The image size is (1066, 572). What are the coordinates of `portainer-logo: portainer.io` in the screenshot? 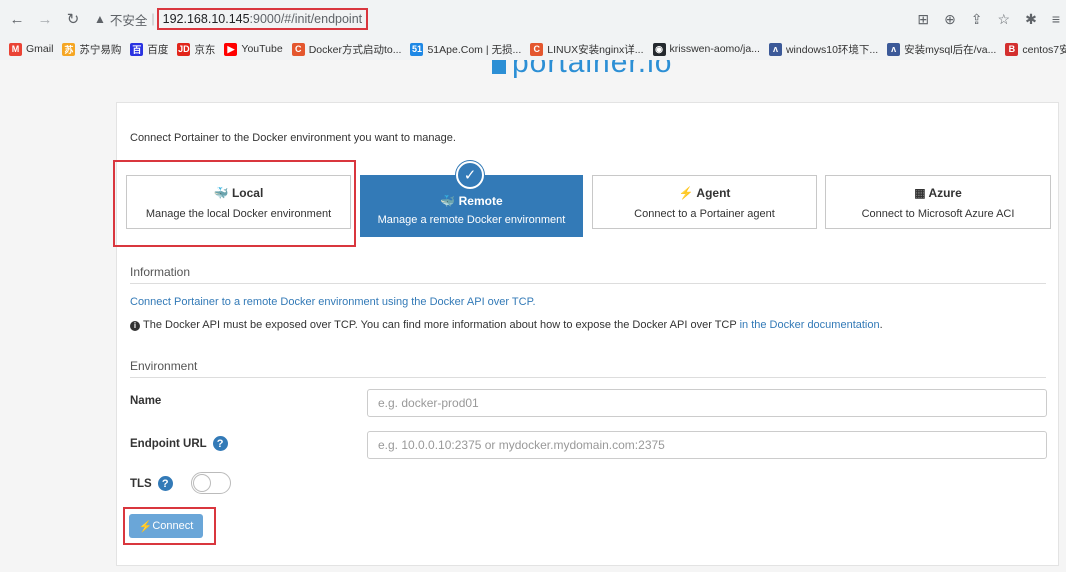 It's located at (582, 70).